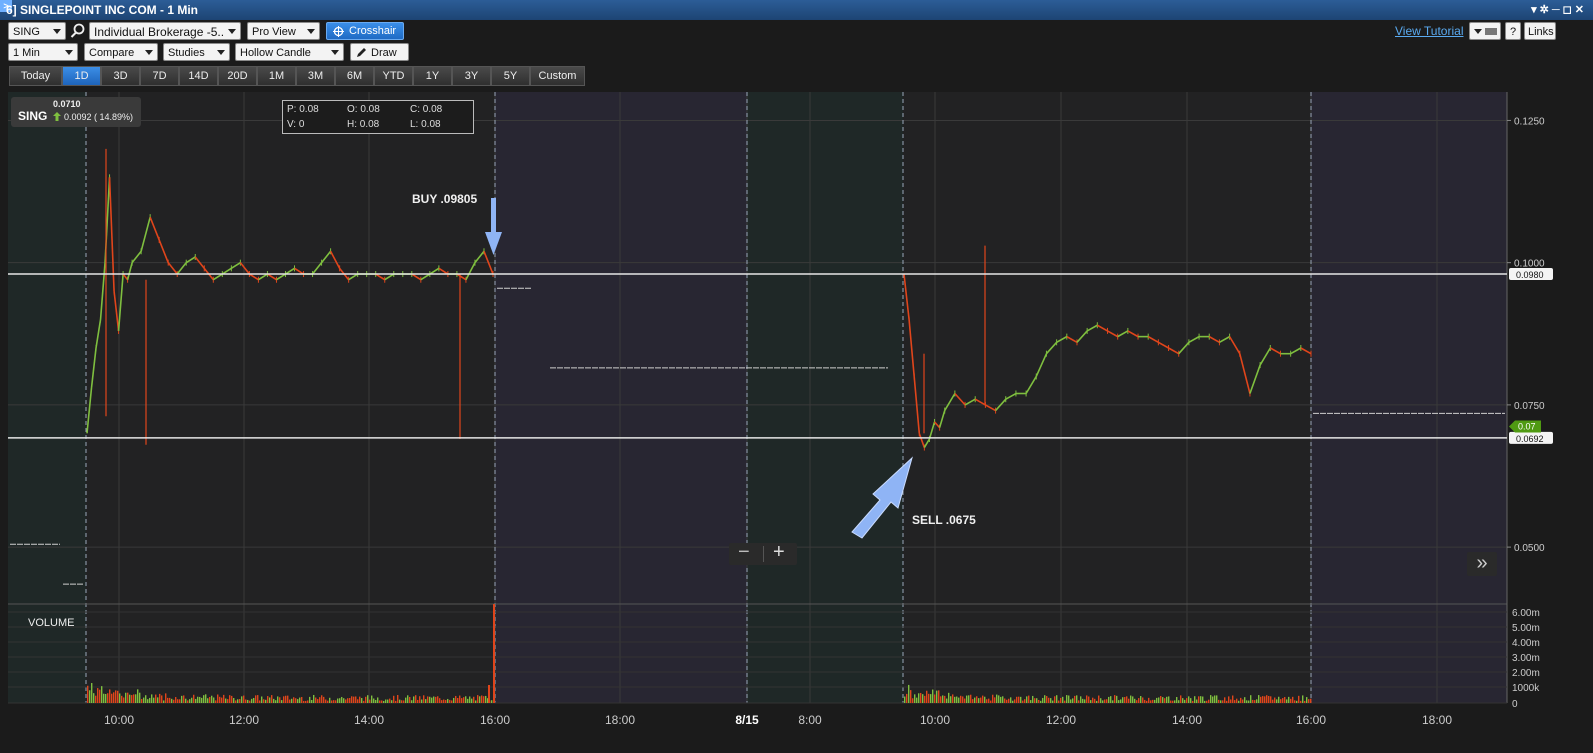 The image size is (1593, 753). What do you see at coordinates (444, 199) in the screenshot?
I see `buy-annotation: BUY .09805` at bounding box center [444, 199].